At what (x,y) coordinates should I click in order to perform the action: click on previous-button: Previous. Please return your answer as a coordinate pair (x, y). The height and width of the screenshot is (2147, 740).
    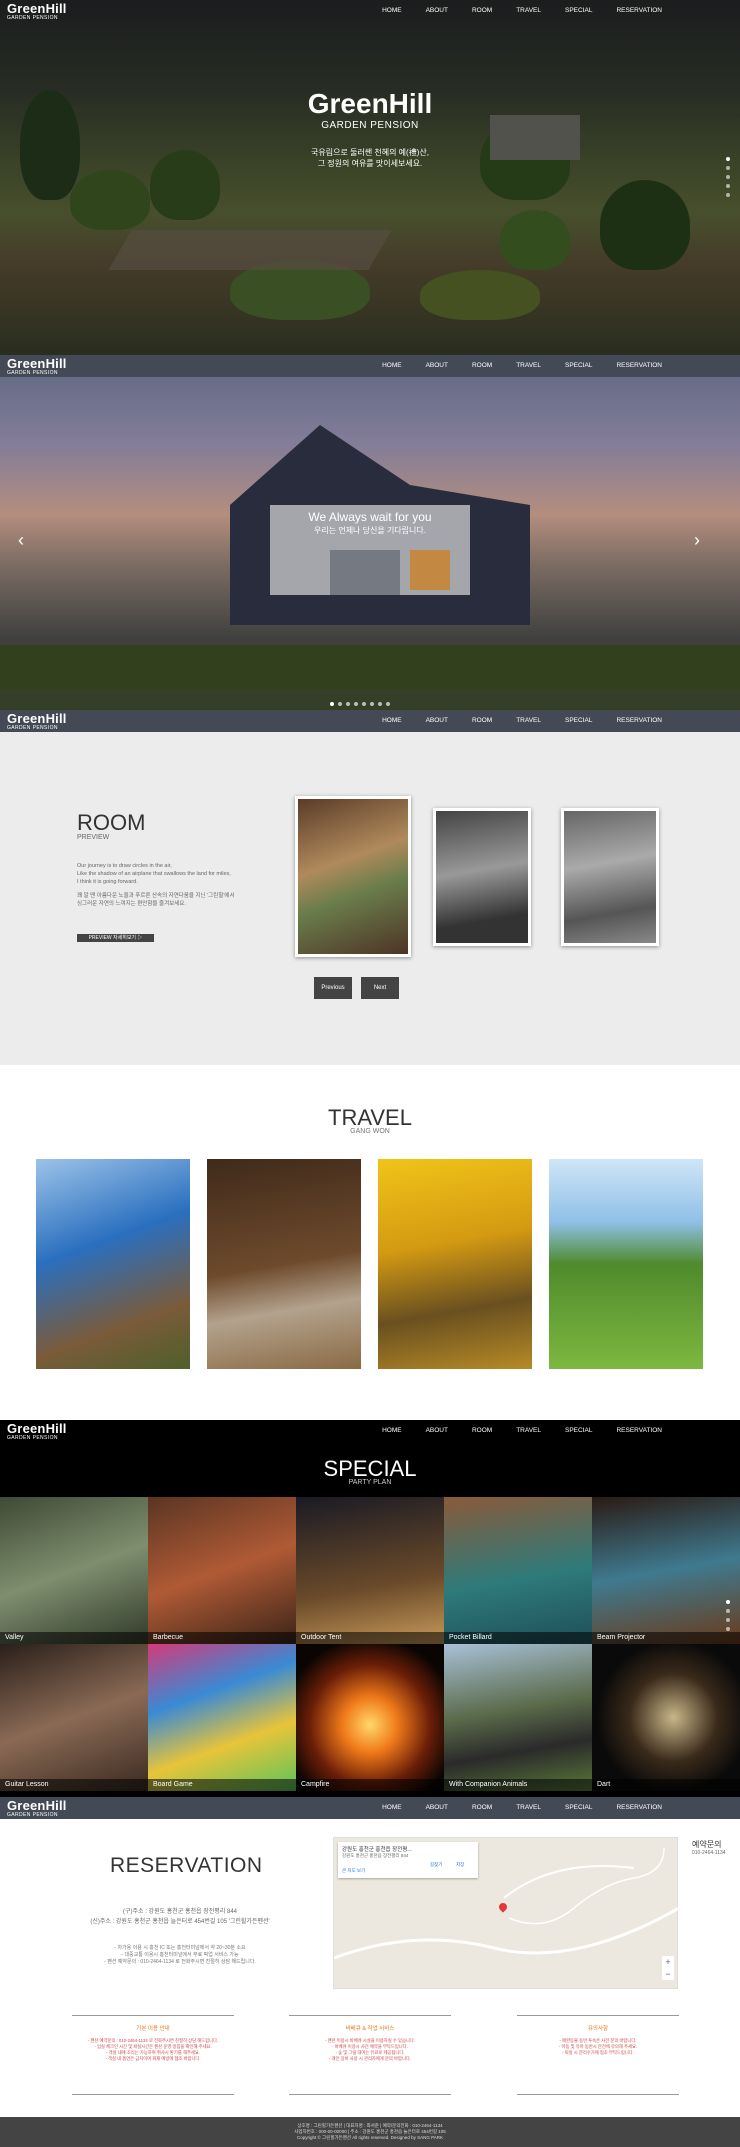
    Looking at the image, I should click on (333, 988).